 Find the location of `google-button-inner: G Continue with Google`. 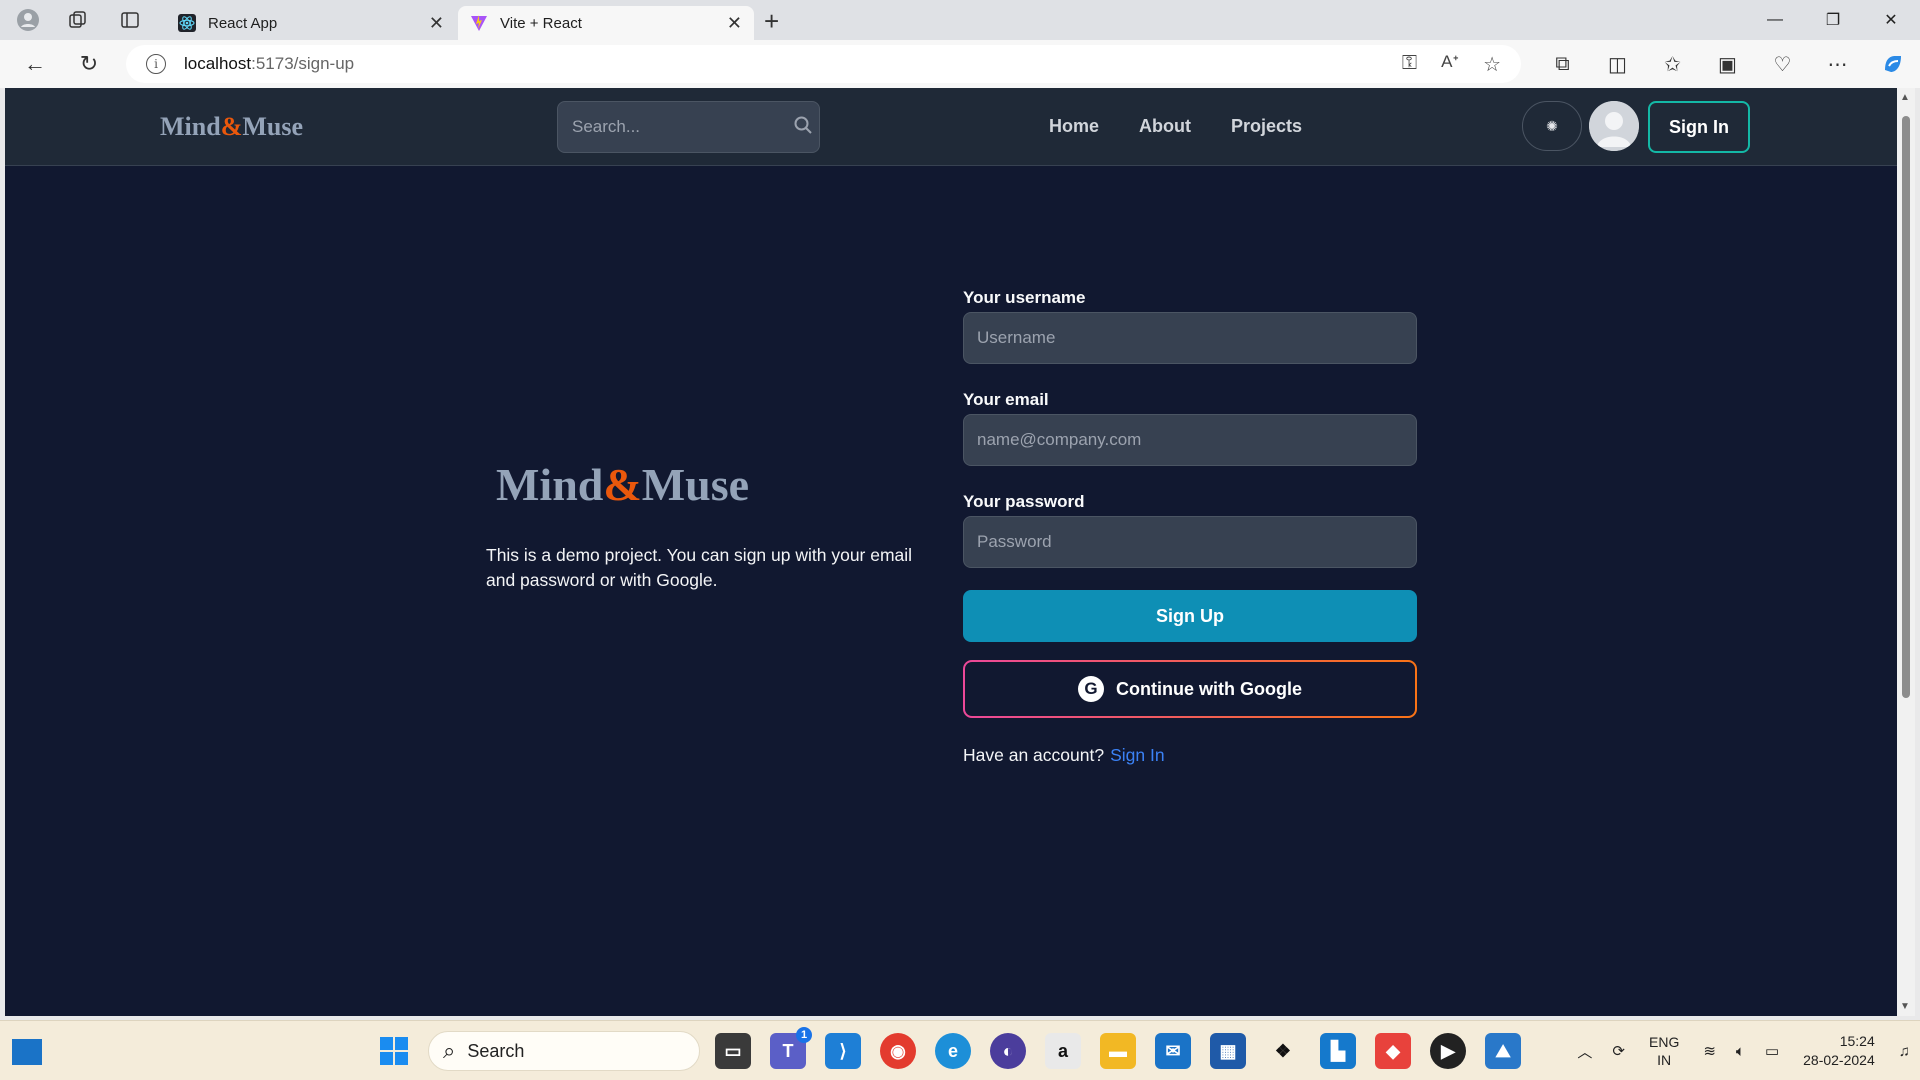

google-button-inner: G Continue with Google is located at coordinates (1190, 689).